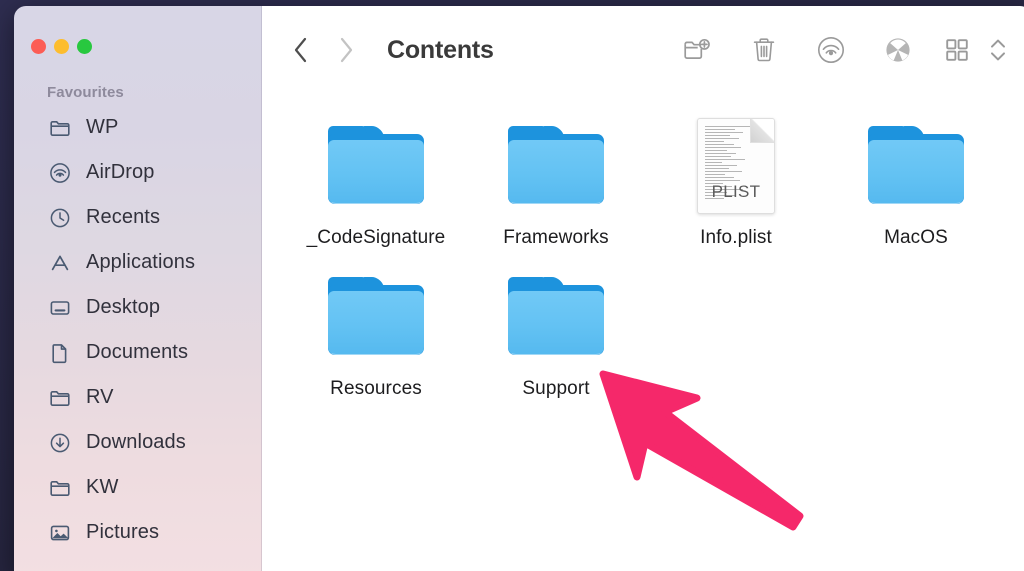  Describe the element at coordinates (376, 237) in the screenshot. I see `file-item-label: _CodeSignature` at that location.